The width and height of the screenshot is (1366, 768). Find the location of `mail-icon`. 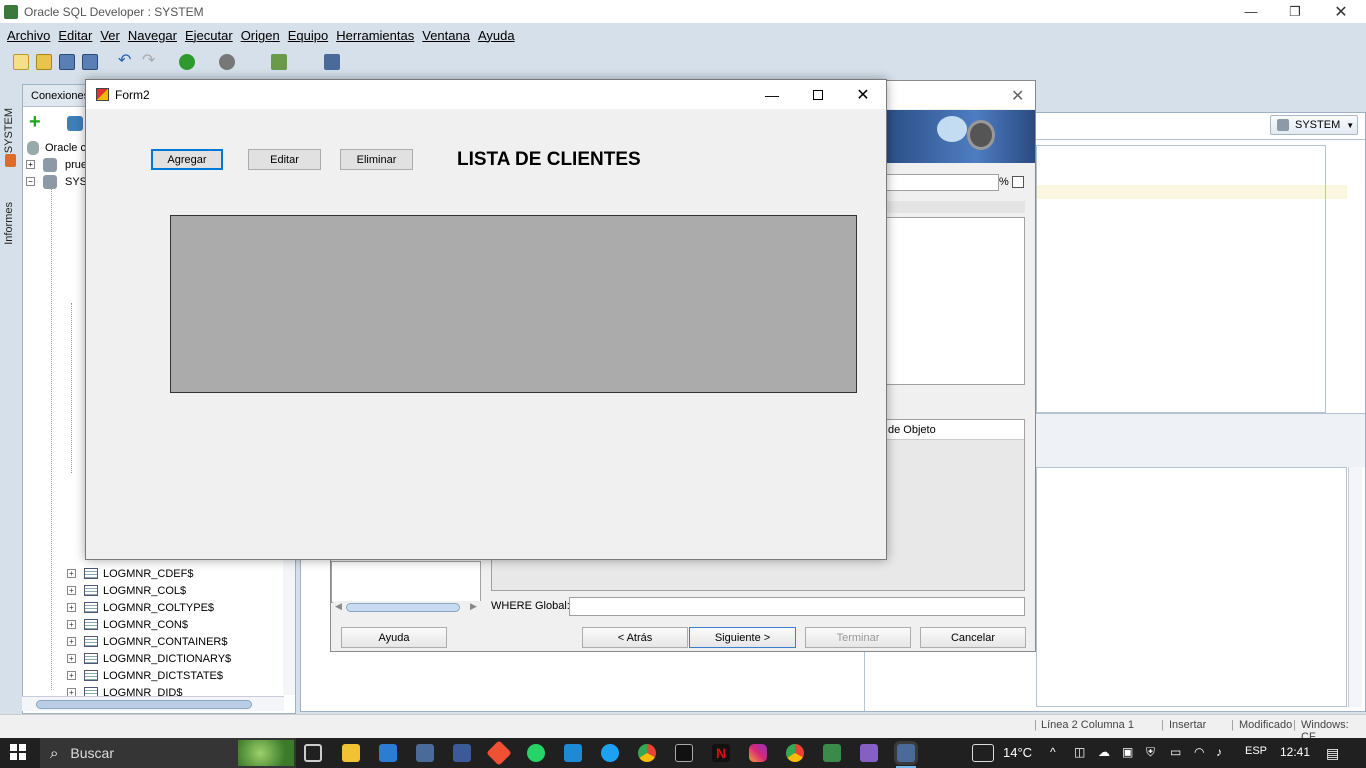

mail-icon is located at coordinates (388, 753).